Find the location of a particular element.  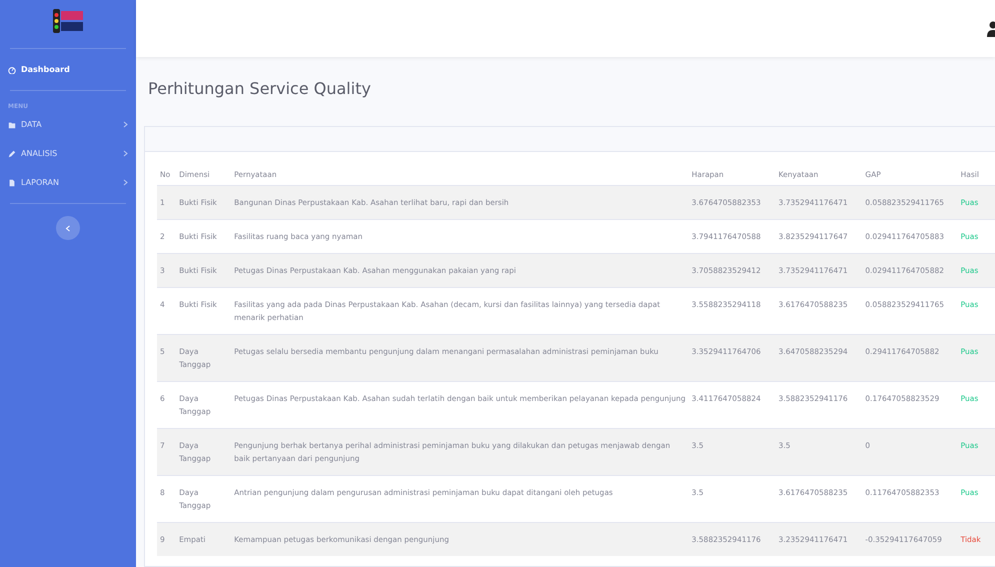

page-title: Perhitungan Service Quality is located at coordinates (260, 88).